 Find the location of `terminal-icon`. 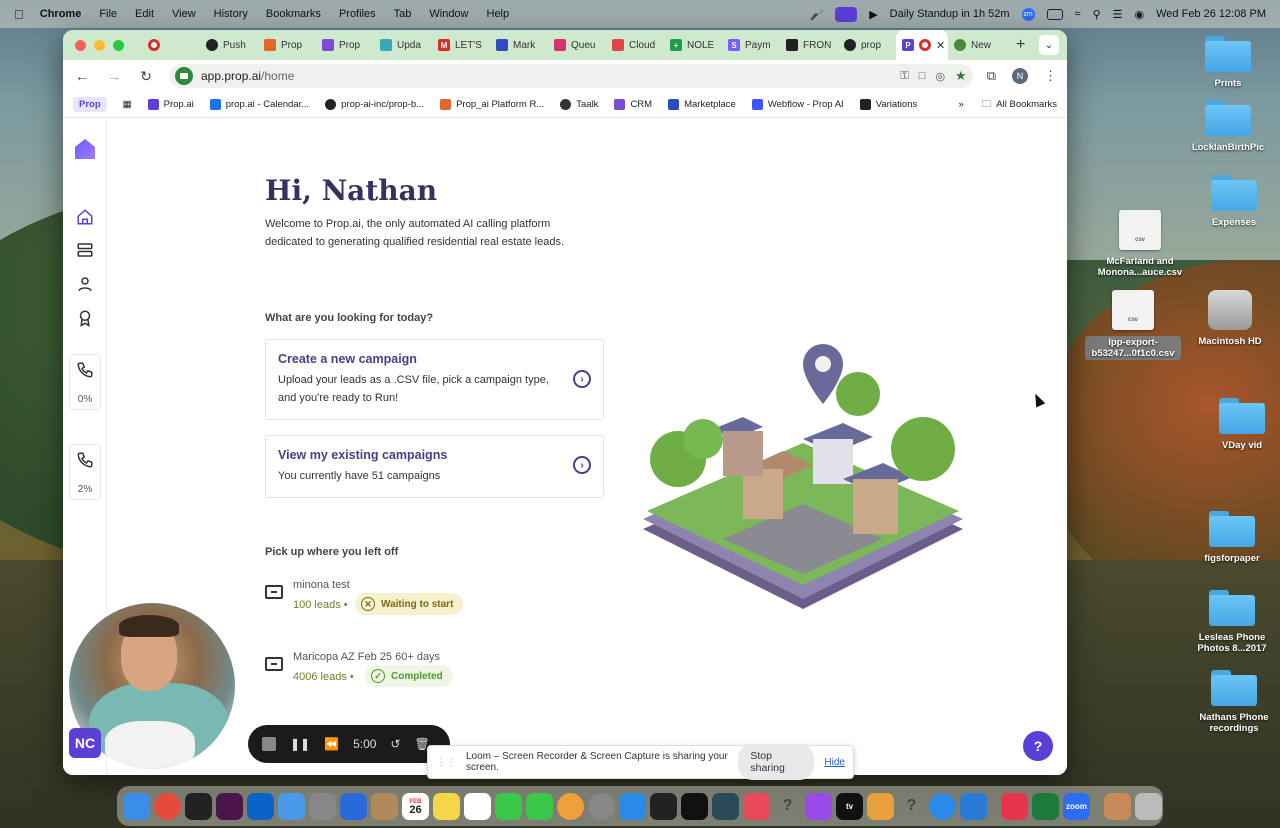

terminal-icon is located at coordinates (694, 806).